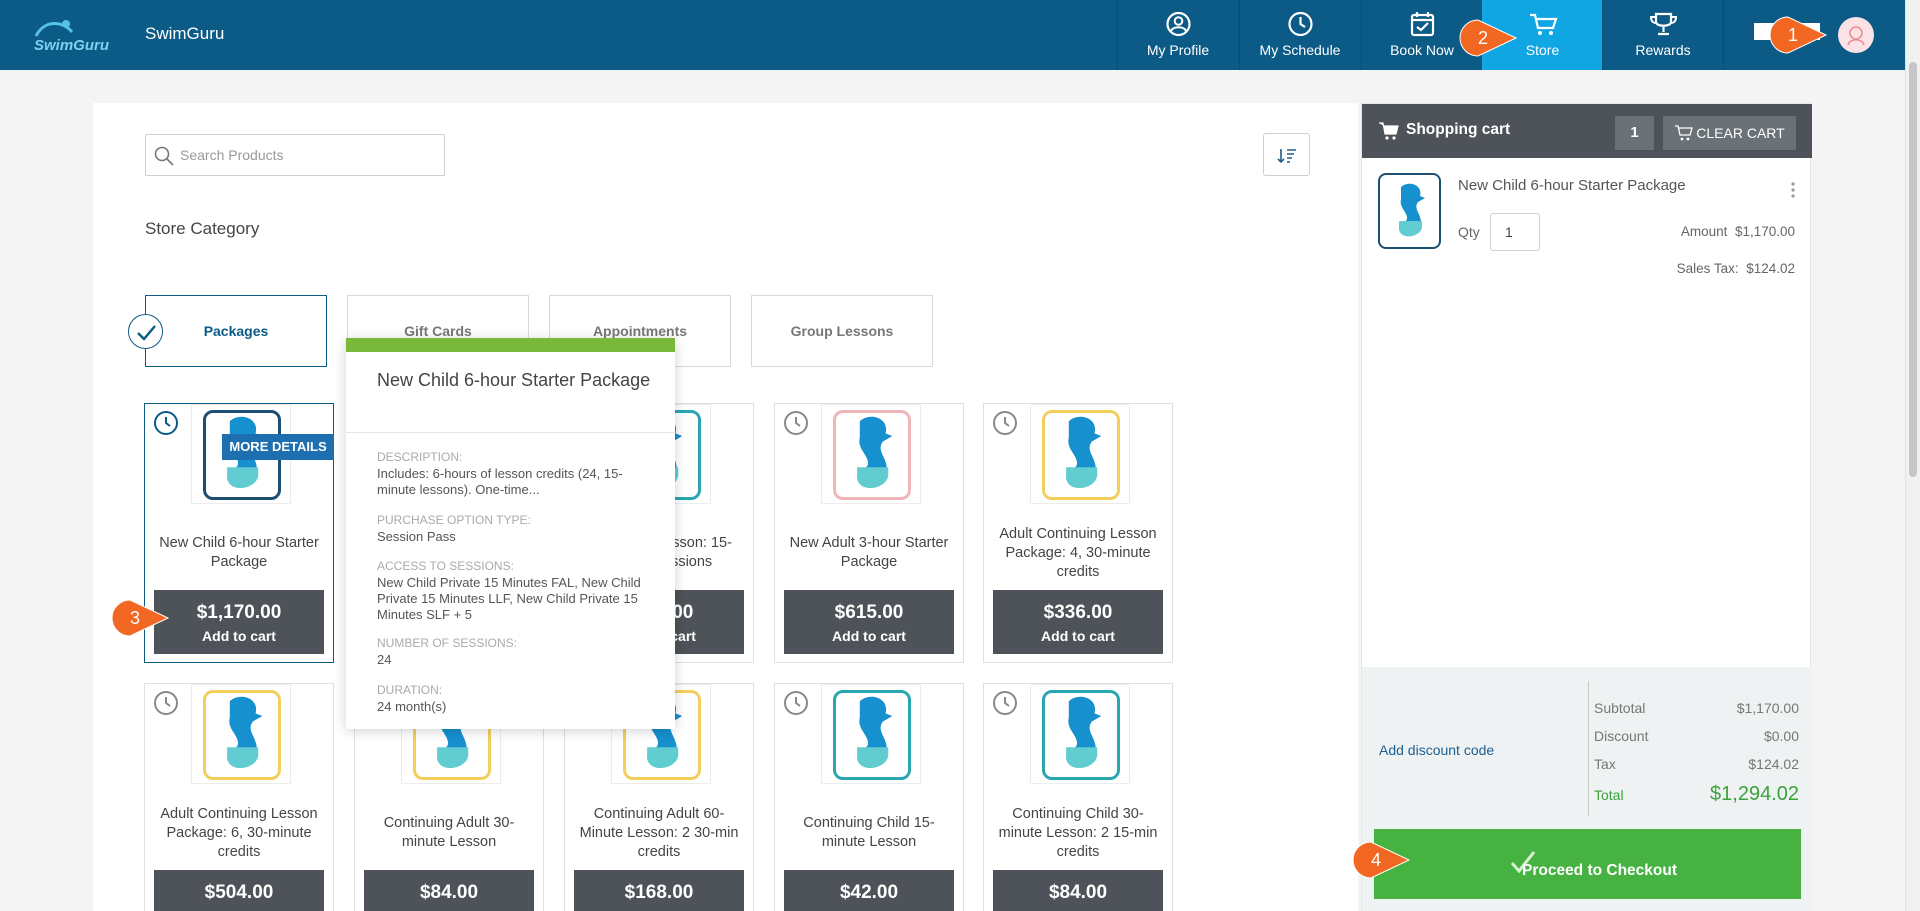 The width and height of the screenshot is (1920, 911). Describe the element at coordinates (842, 331) in the screenshot. I see `tab-group-lessons: Group Lessons` at that location.